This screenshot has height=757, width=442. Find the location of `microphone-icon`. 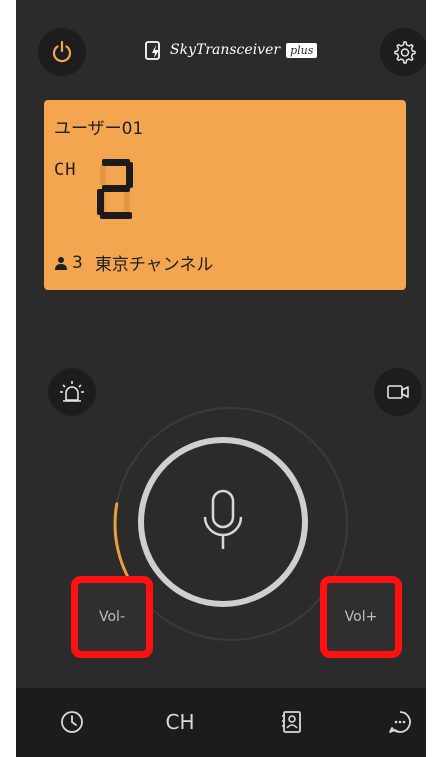

microphone-icon is located at coordinates (223, 519).